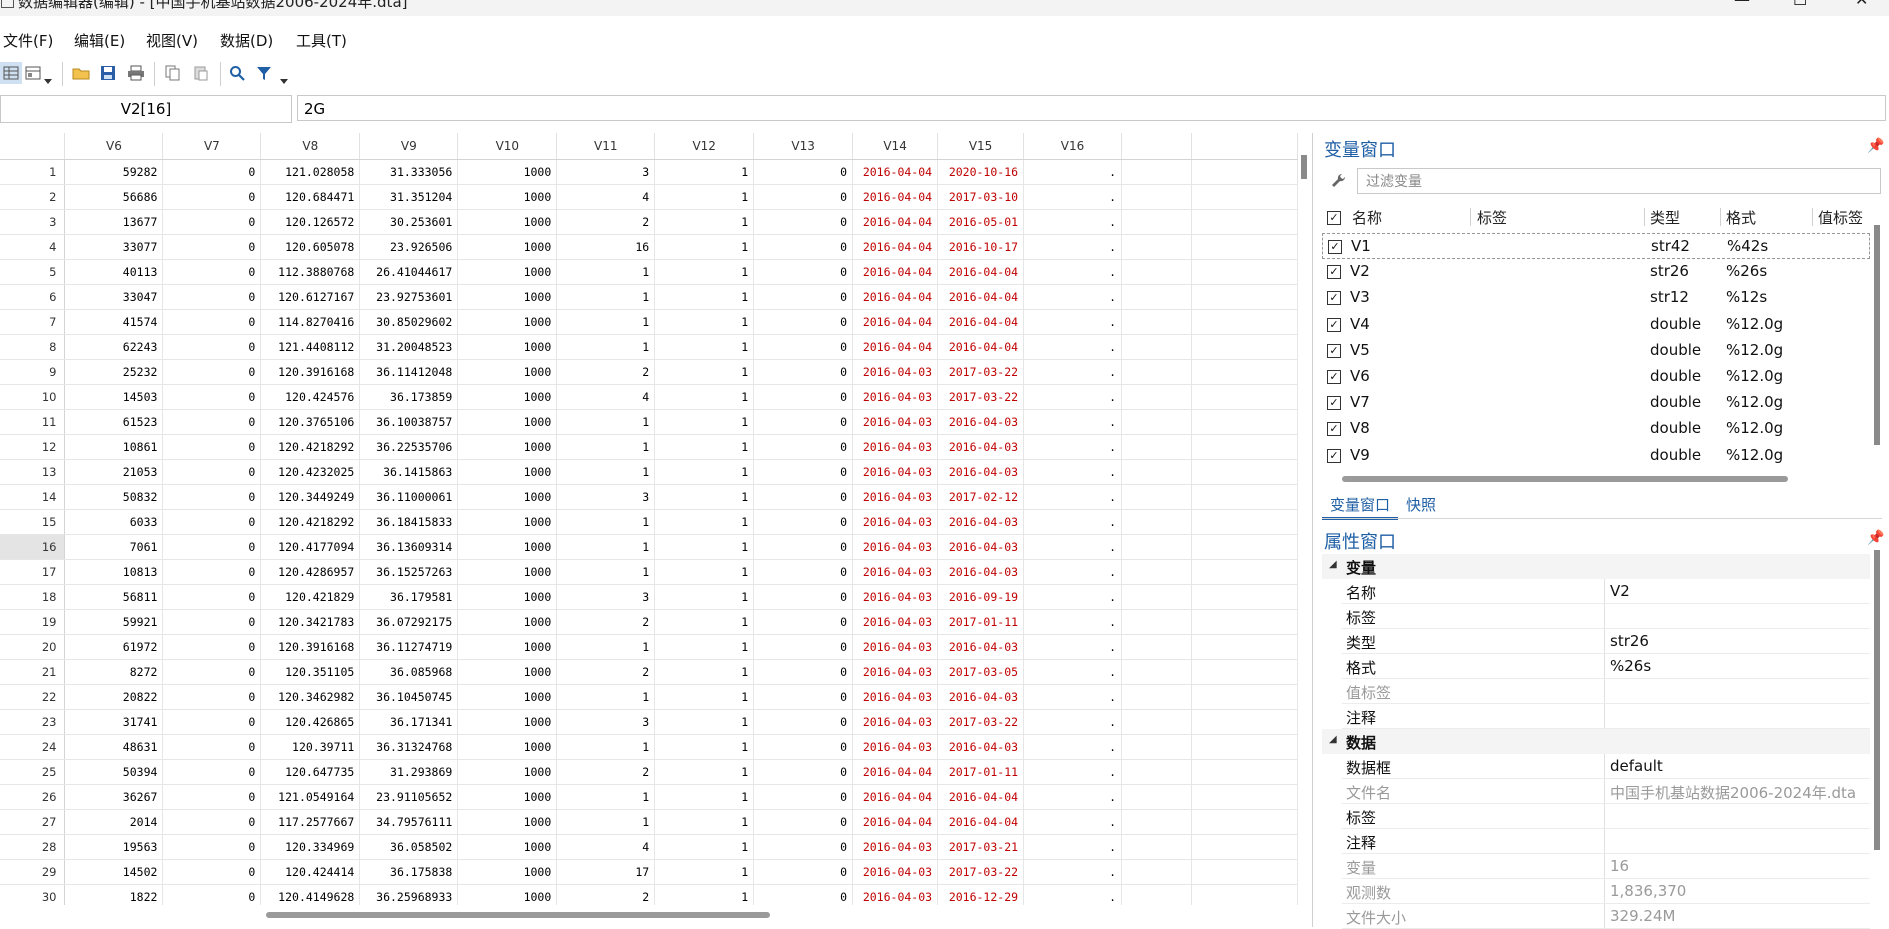 This screenshot has width=1889, height=929. What do you see at coordinates (284, 81) in the screenshot?
I see `dropdown-arrow-icon` at bounding box center [284, 81].